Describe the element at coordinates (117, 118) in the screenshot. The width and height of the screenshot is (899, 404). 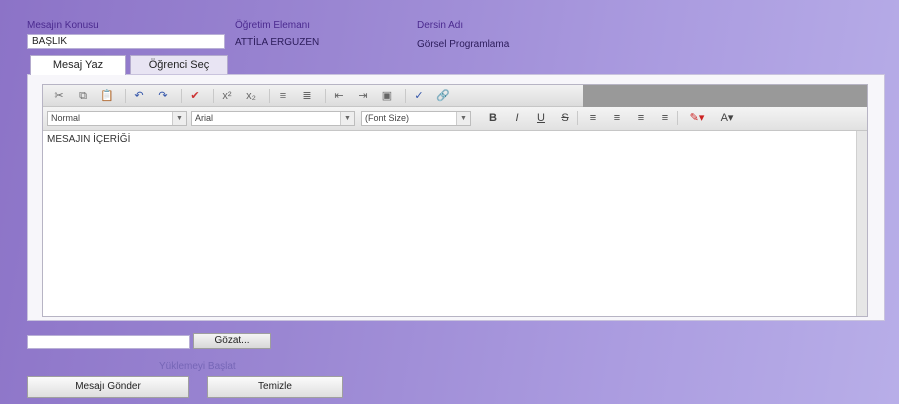
I see `paragraph-format-select: Normal ▼` at that location.